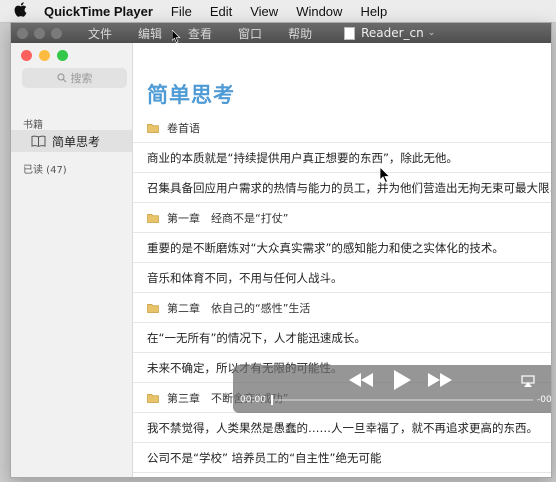  I want to click on highlight-row: 在“一无所有”的情况下，人才能迅速成长。, so click(342, 338).